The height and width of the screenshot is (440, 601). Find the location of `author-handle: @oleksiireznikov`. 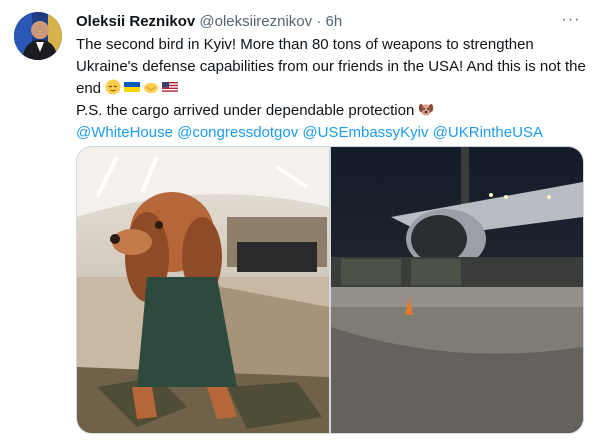

author-handle: @oleksiireznikov is located at coordinates (255, 21).